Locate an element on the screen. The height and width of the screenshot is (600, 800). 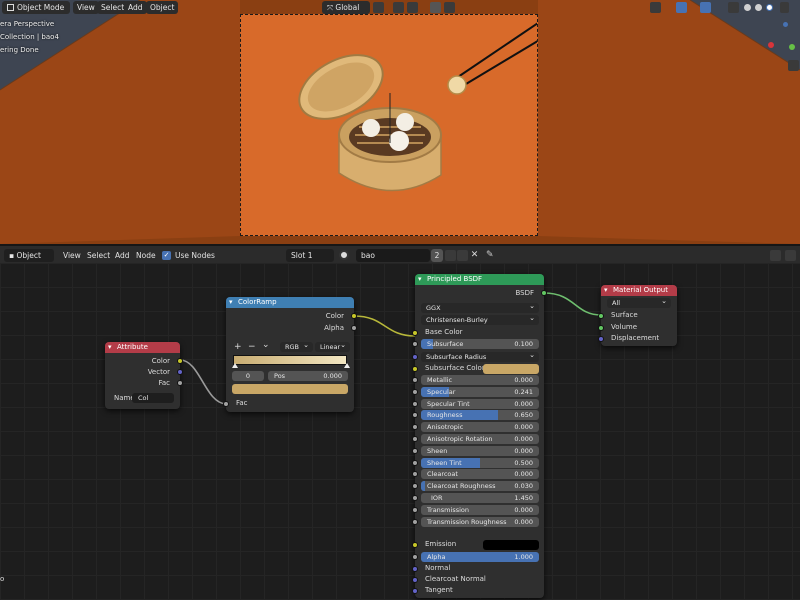
clearcoat-normal-socket is located at coordinates (415, 580).